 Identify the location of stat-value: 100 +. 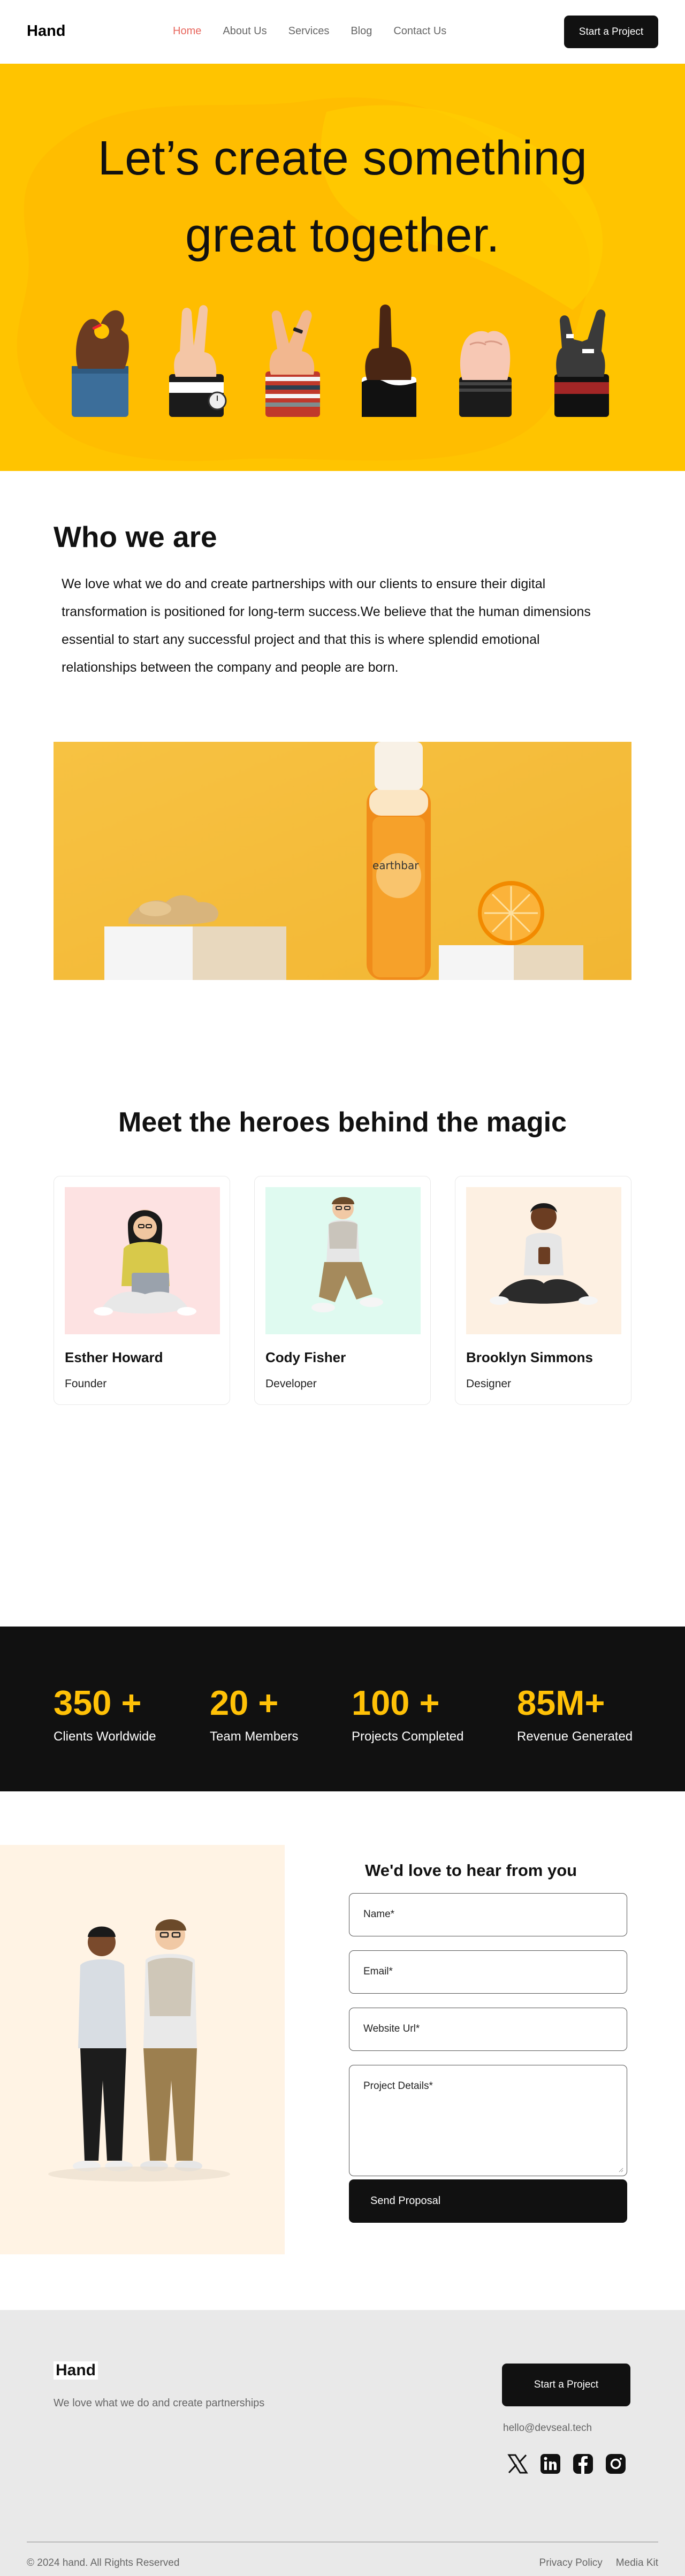
(396, 1702).